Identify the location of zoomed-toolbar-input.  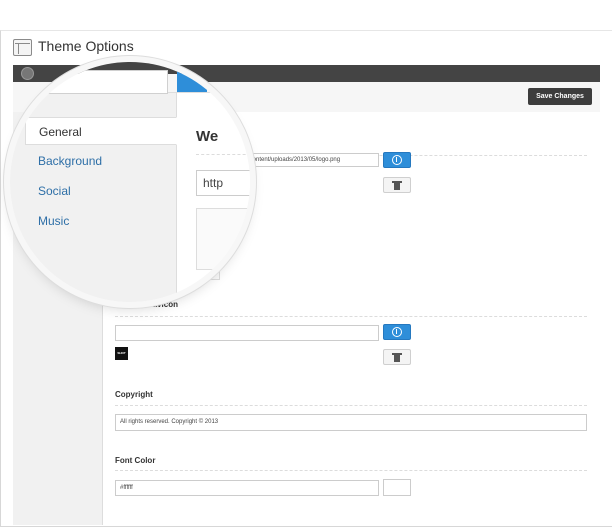
(94, 82).